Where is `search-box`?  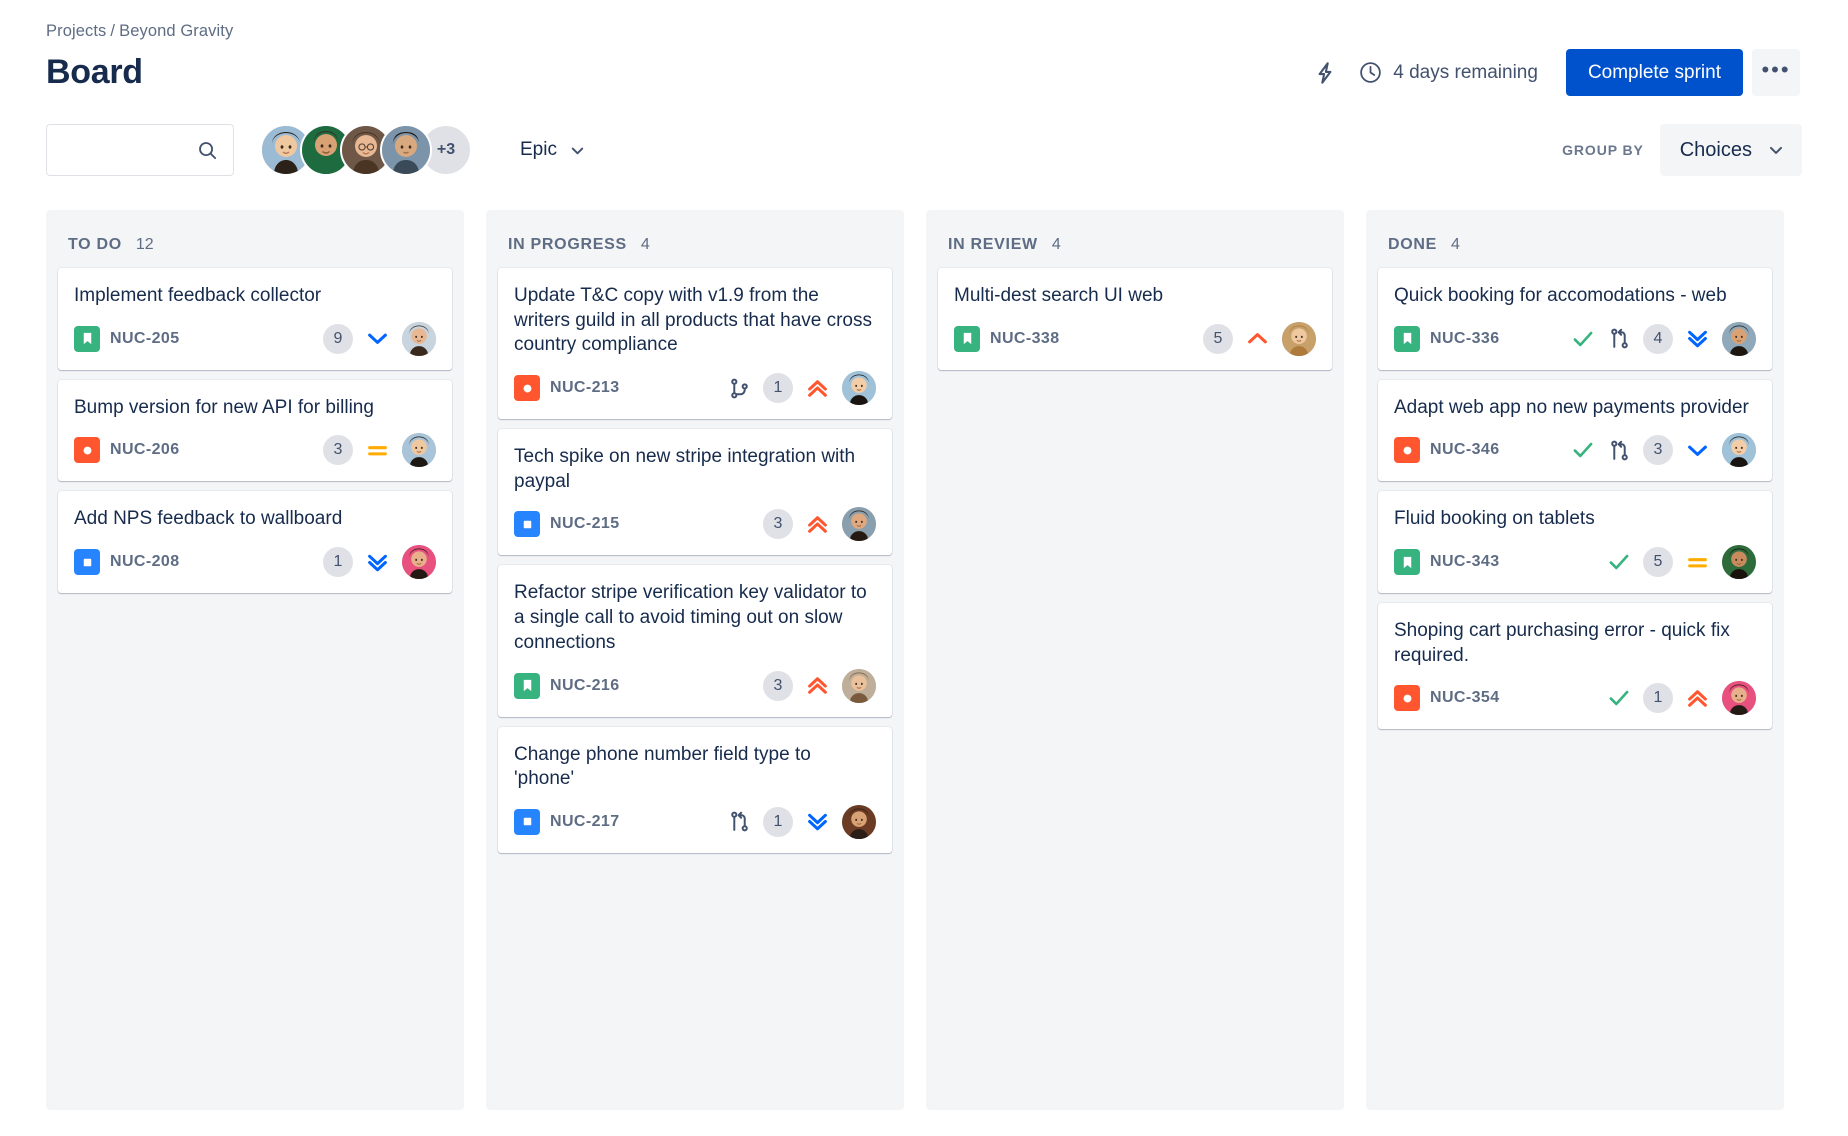
search-box is located at coordinates (140, 150).